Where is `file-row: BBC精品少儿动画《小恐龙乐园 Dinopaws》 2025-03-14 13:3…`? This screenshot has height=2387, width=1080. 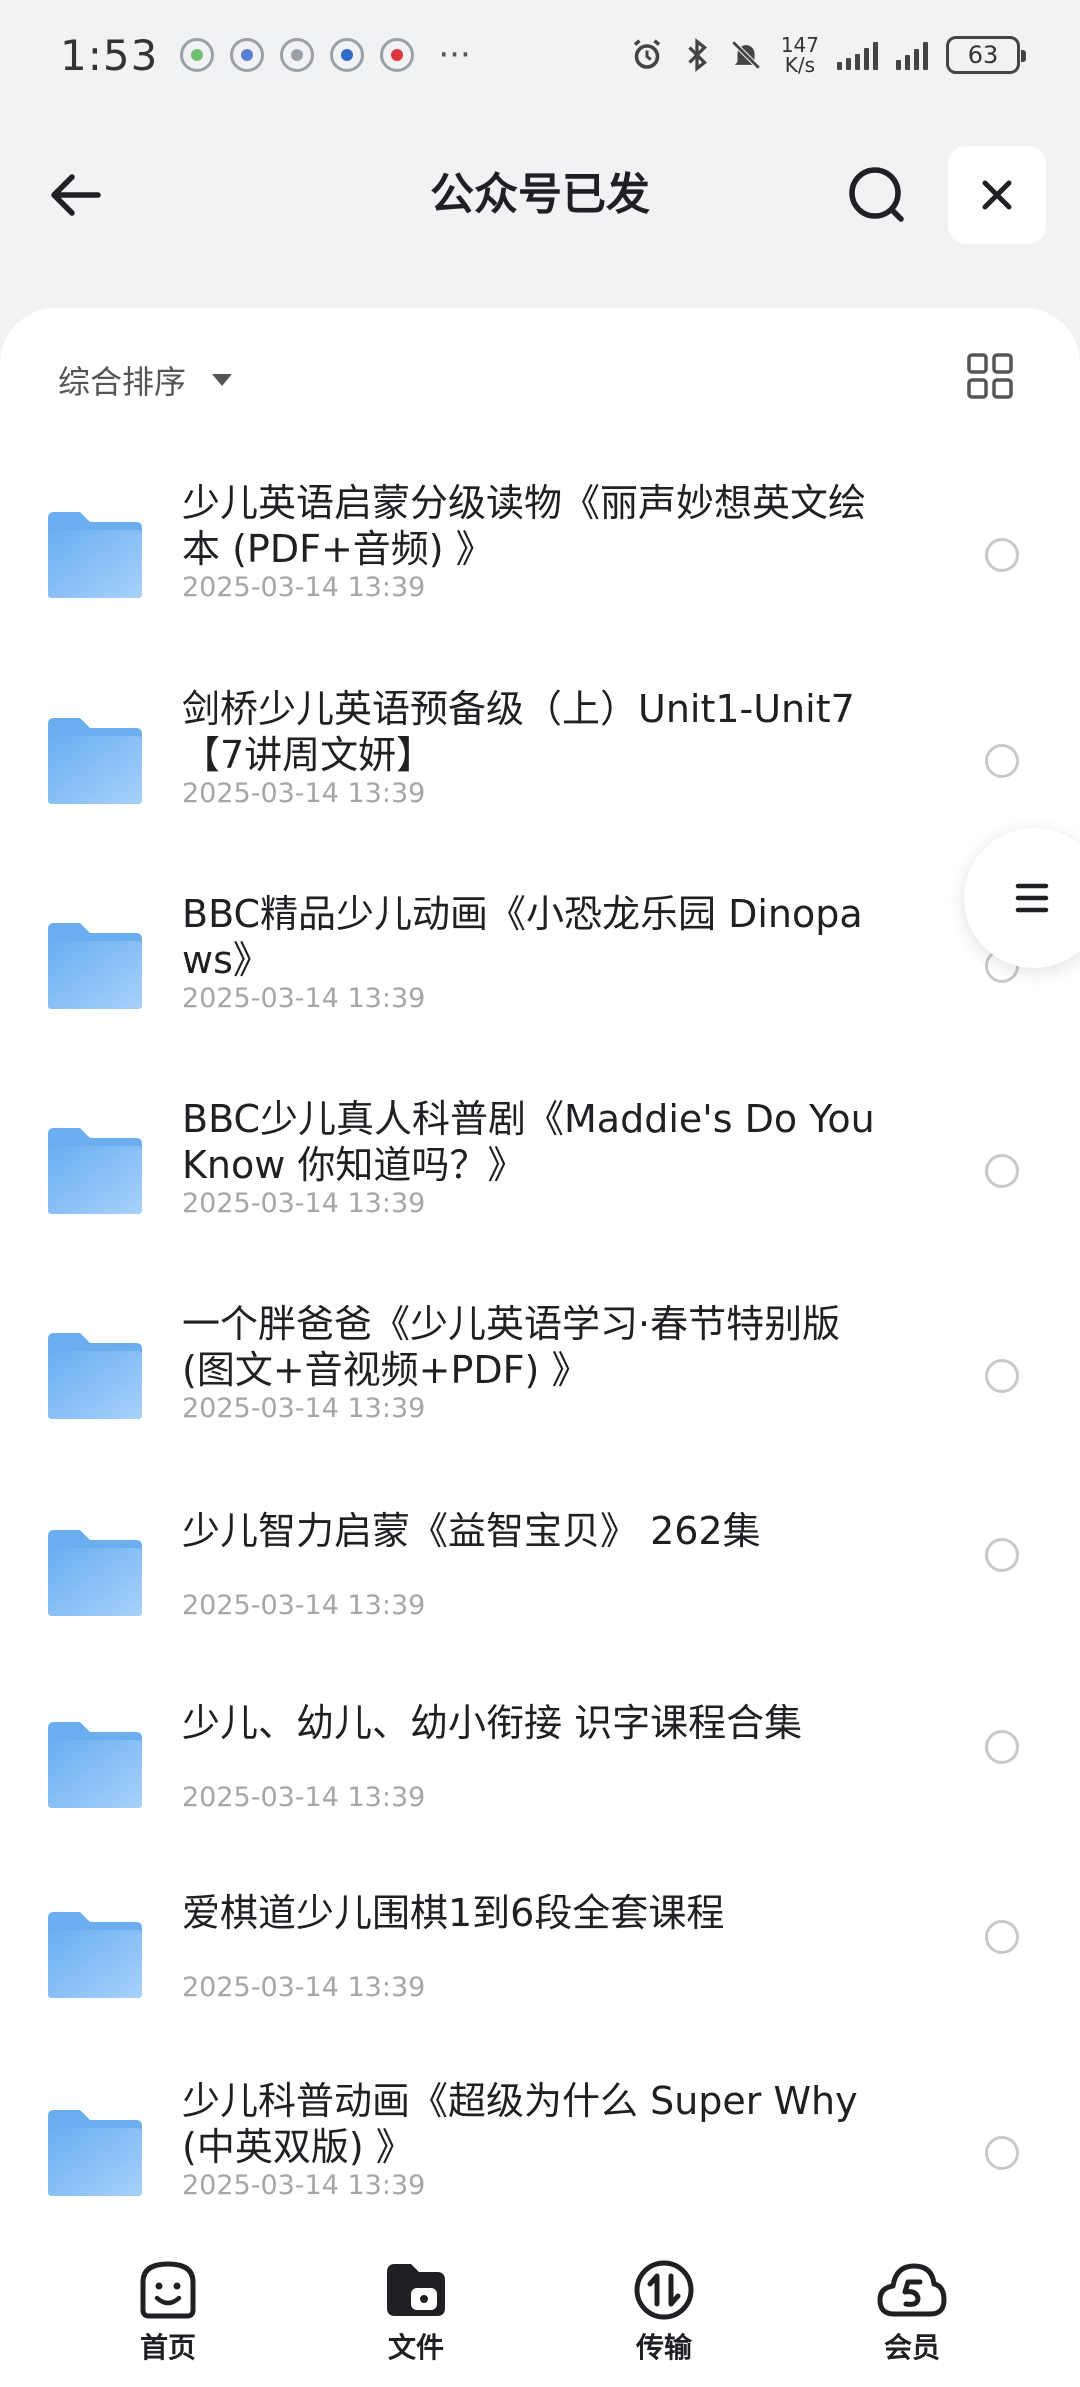
file-row: BBC精品少儿动画《小恐龙乐园 Dinopaws》 2025-03-14 13:3… is located at coordinates (540, 981).